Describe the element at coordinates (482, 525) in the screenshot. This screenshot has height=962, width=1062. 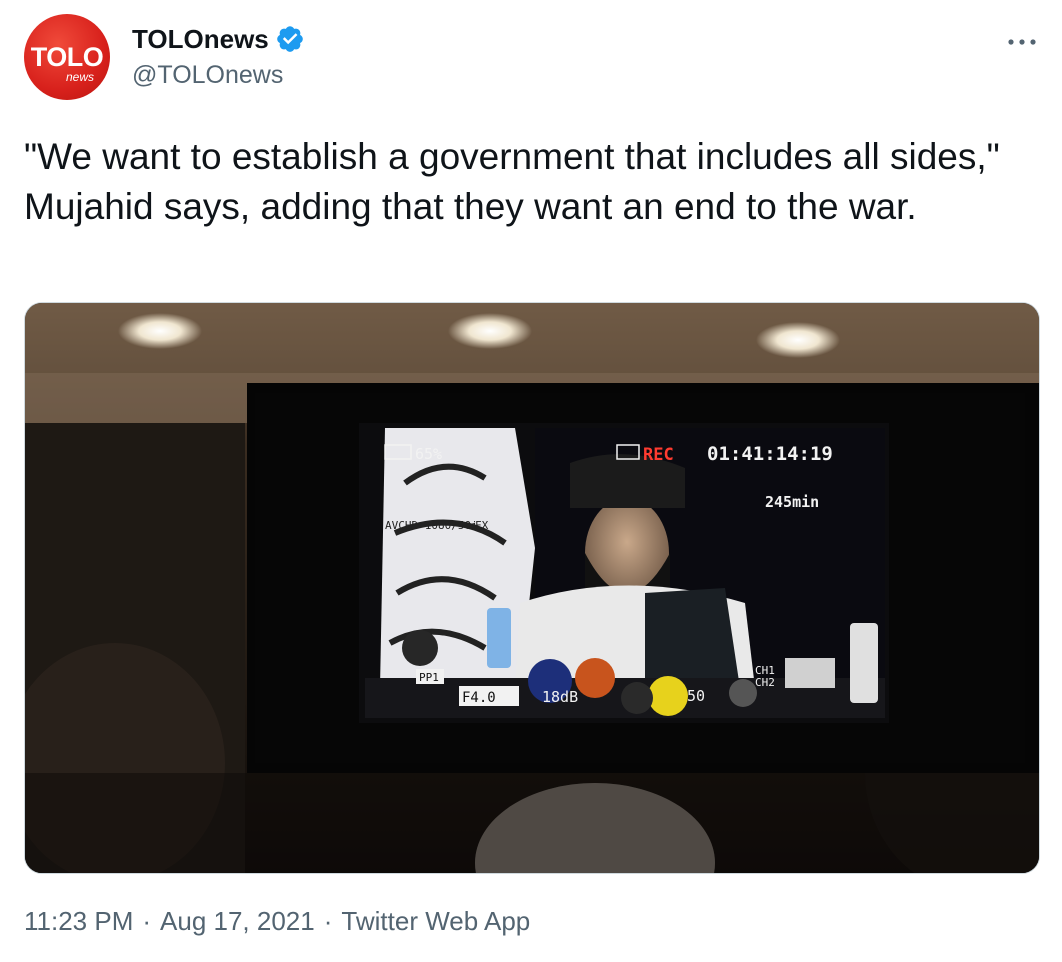
I see `overlay-fx: FX` at that location.